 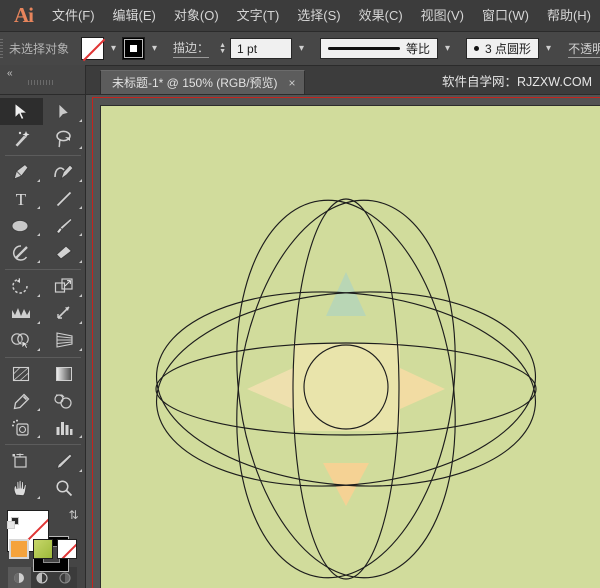 What do you see at coordinates (21, 340) in the screenshot?
I see `shape-builder-tool` at bounding box center [21, 340].